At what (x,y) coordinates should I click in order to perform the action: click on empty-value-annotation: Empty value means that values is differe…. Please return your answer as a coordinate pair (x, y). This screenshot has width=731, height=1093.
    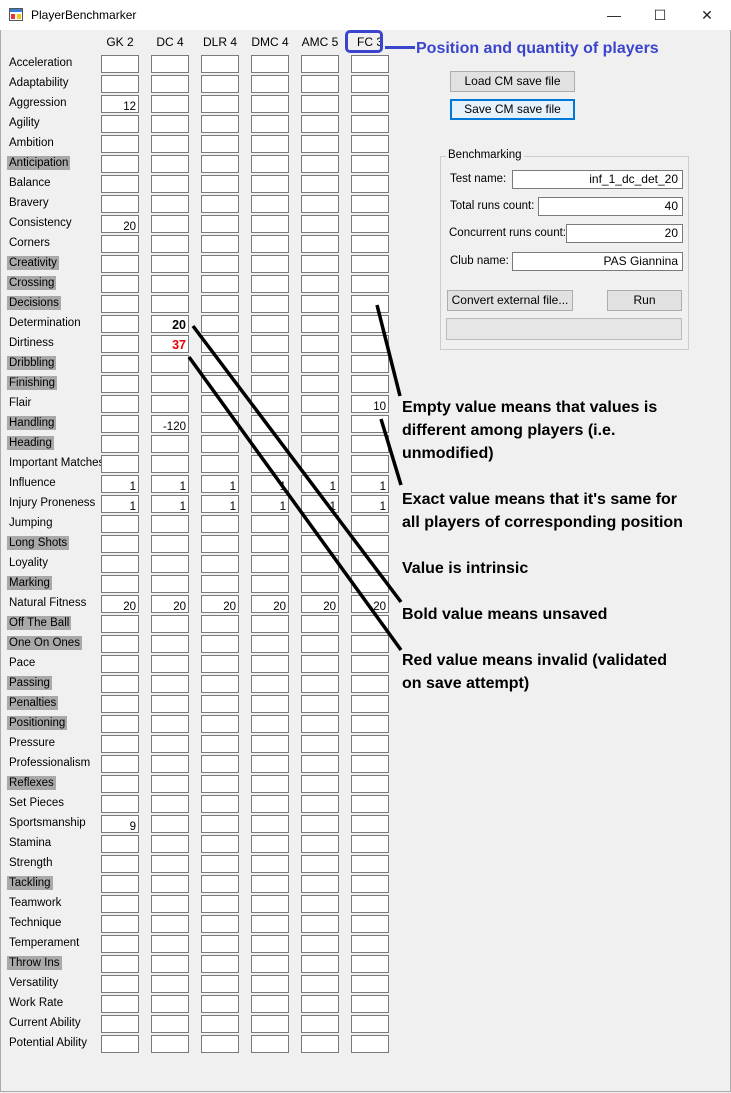
    Looking at the image, I should click on (529, 430).